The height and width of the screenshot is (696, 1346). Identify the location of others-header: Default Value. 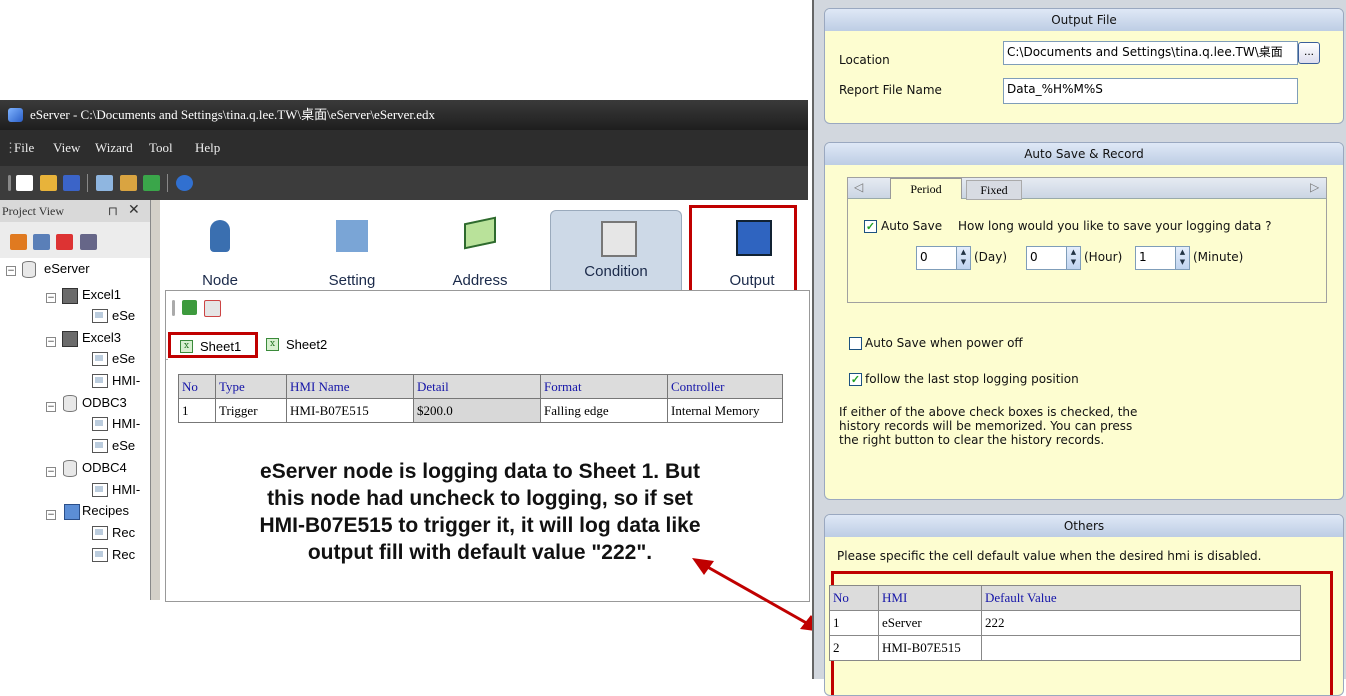
(1141, 598).